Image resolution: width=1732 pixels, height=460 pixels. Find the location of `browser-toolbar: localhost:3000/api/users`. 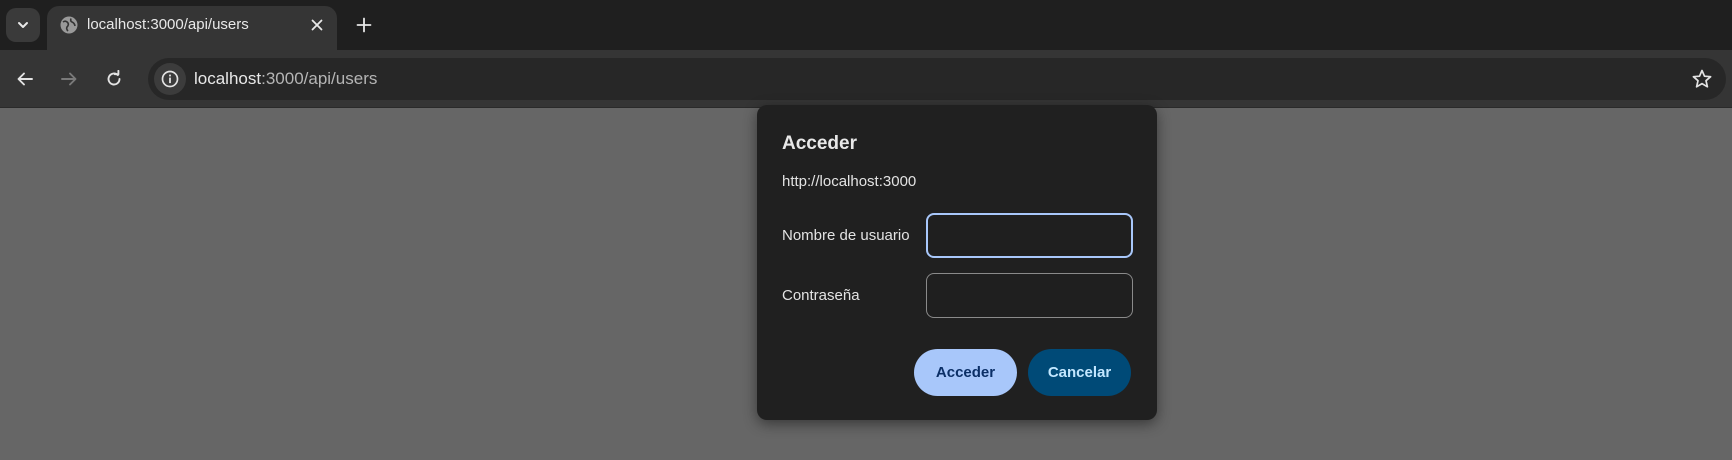

browser-toolbar: localhost:3000/api/users is located at coordinates (866, 79).